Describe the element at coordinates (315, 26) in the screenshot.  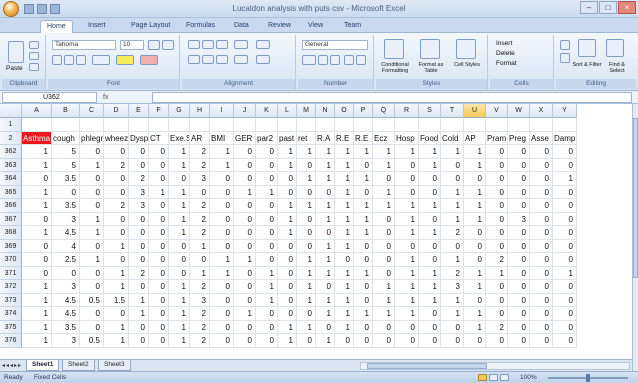
I see `tab-view: View` at that location.